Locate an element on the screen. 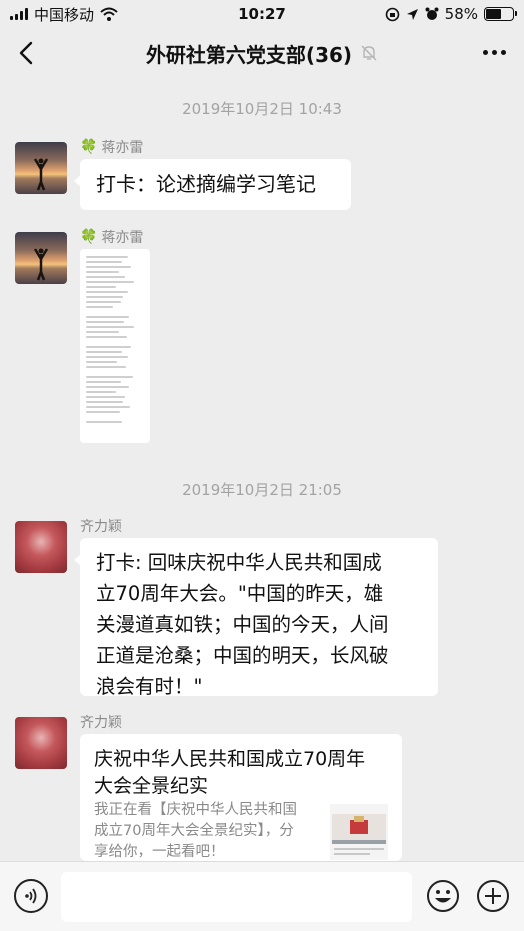  emoji-icon is located at coordinates (443, 896).